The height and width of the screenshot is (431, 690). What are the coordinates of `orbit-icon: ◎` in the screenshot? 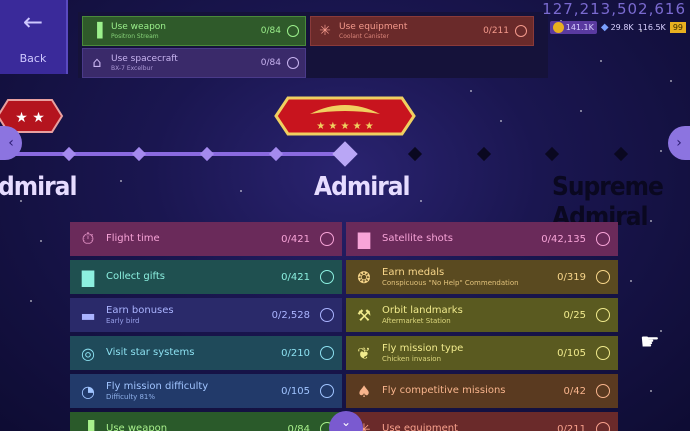 It's located at (88, 353).